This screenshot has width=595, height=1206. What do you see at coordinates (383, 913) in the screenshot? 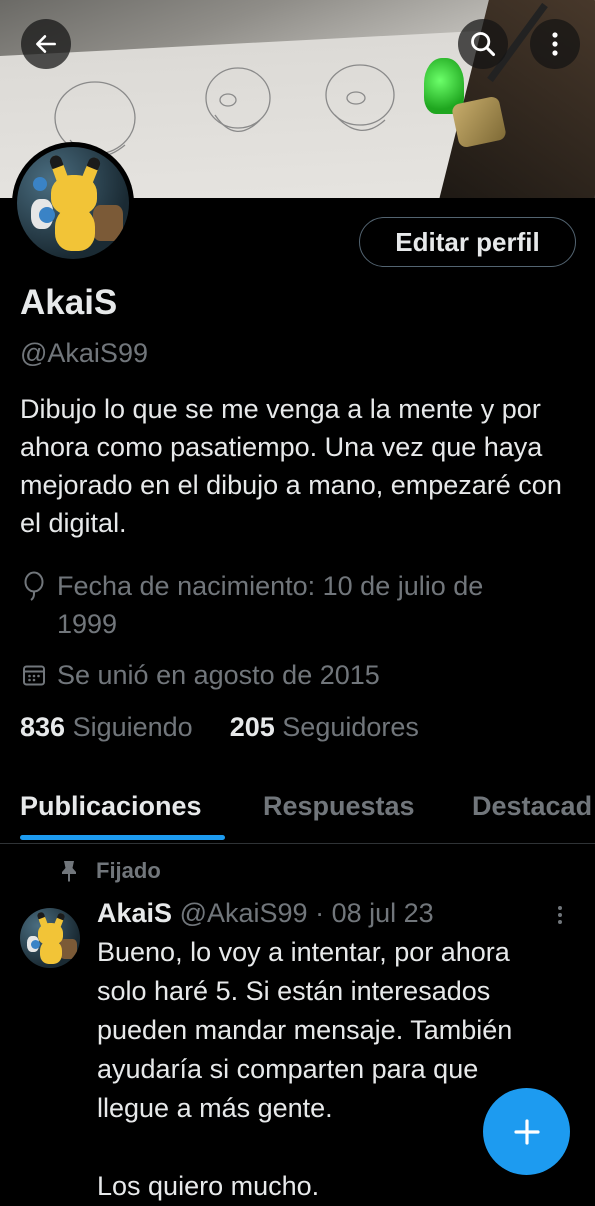
I see `post-date: 08 jul 23` at bounding box center [383, 913].